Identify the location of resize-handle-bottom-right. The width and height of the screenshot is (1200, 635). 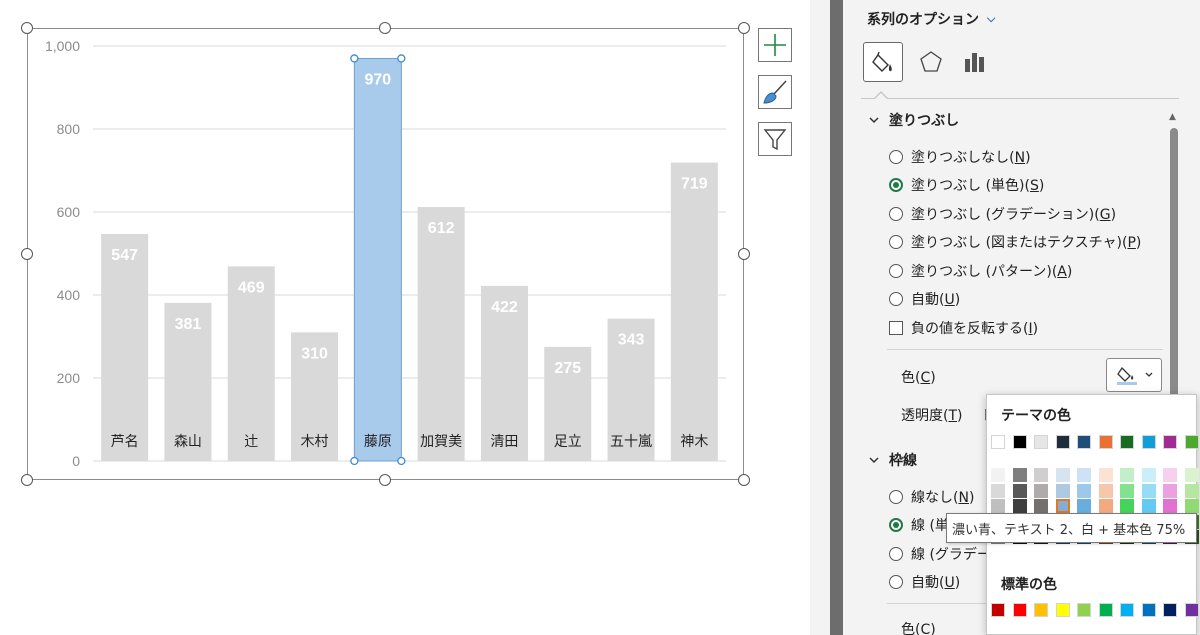
(744, 480).